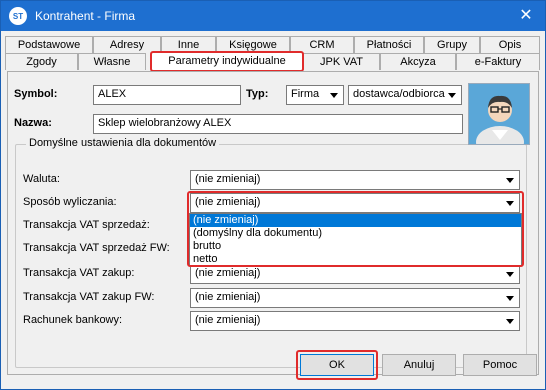 The image size is (546, 390). What do you see at coordinates (418, 61) in the screenshot?
I see `tab-akcyza: Akcyza` at bounding box center [418, 61].